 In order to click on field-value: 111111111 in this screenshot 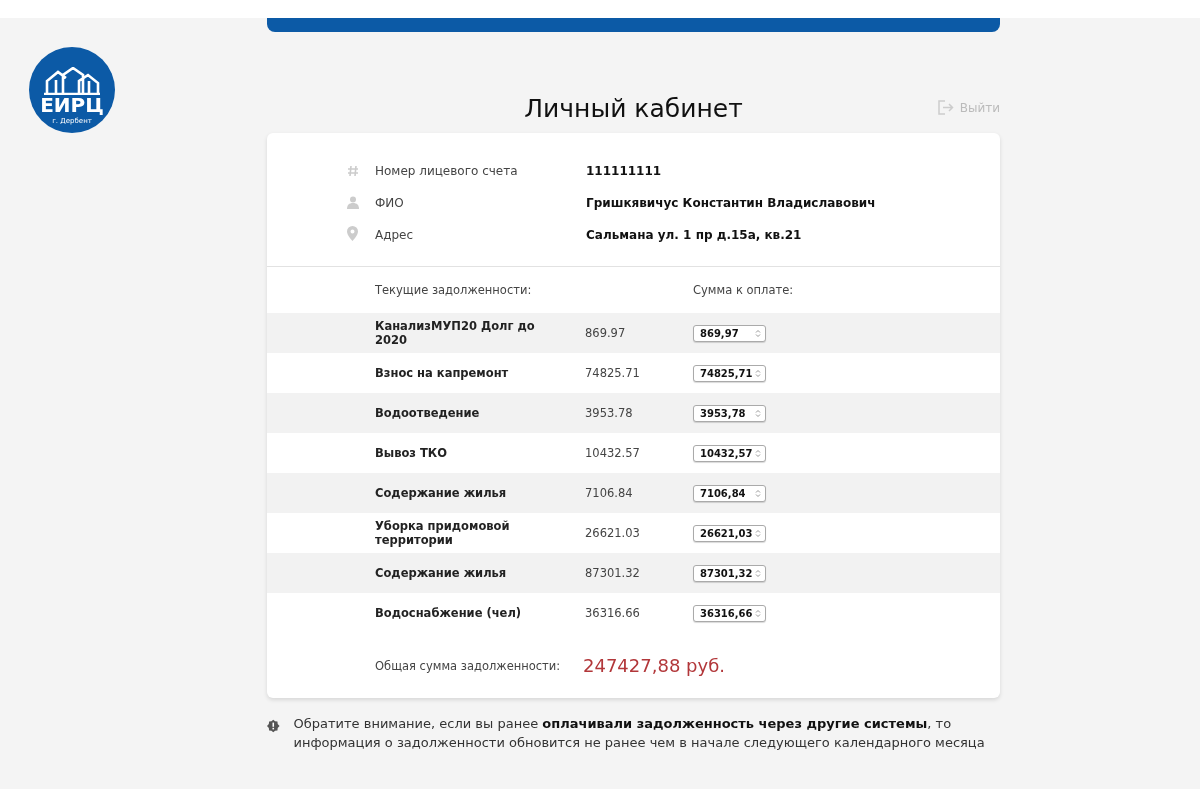, I will do `click(624, 171)`.